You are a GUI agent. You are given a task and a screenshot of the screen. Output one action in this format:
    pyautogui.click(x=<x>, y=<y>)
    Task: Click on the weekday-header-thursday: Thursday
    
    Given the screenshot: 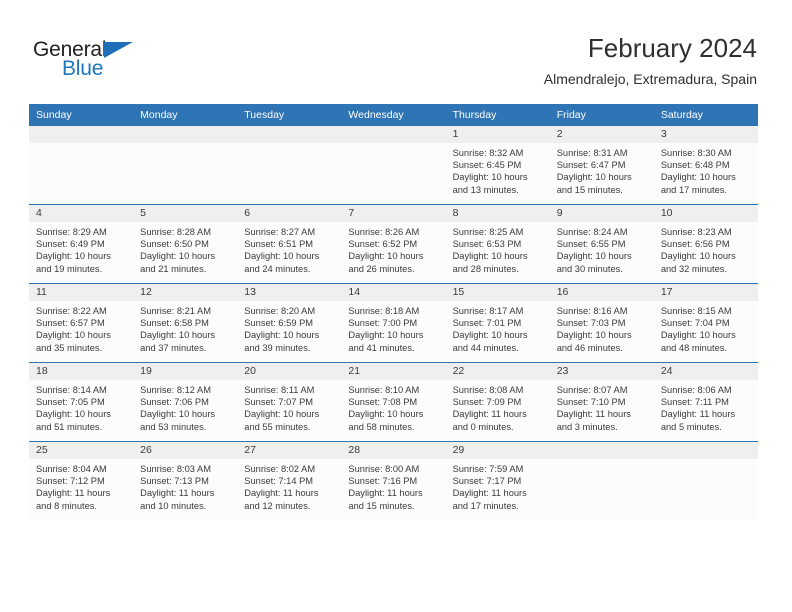 What is the action you would take?
    pyautogui.click(x=497, y=115)
    